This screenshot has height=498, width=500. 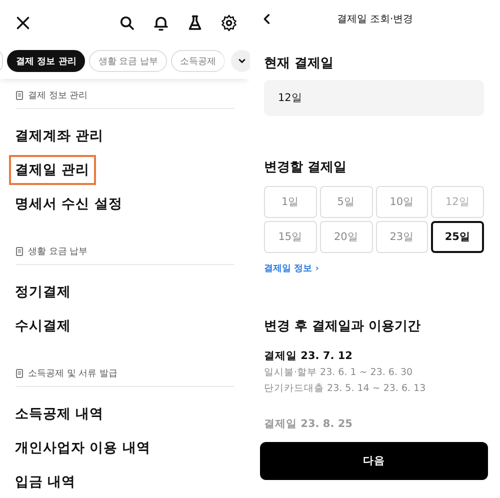 I want to click on bell-icon, so click(x=161, y=23).